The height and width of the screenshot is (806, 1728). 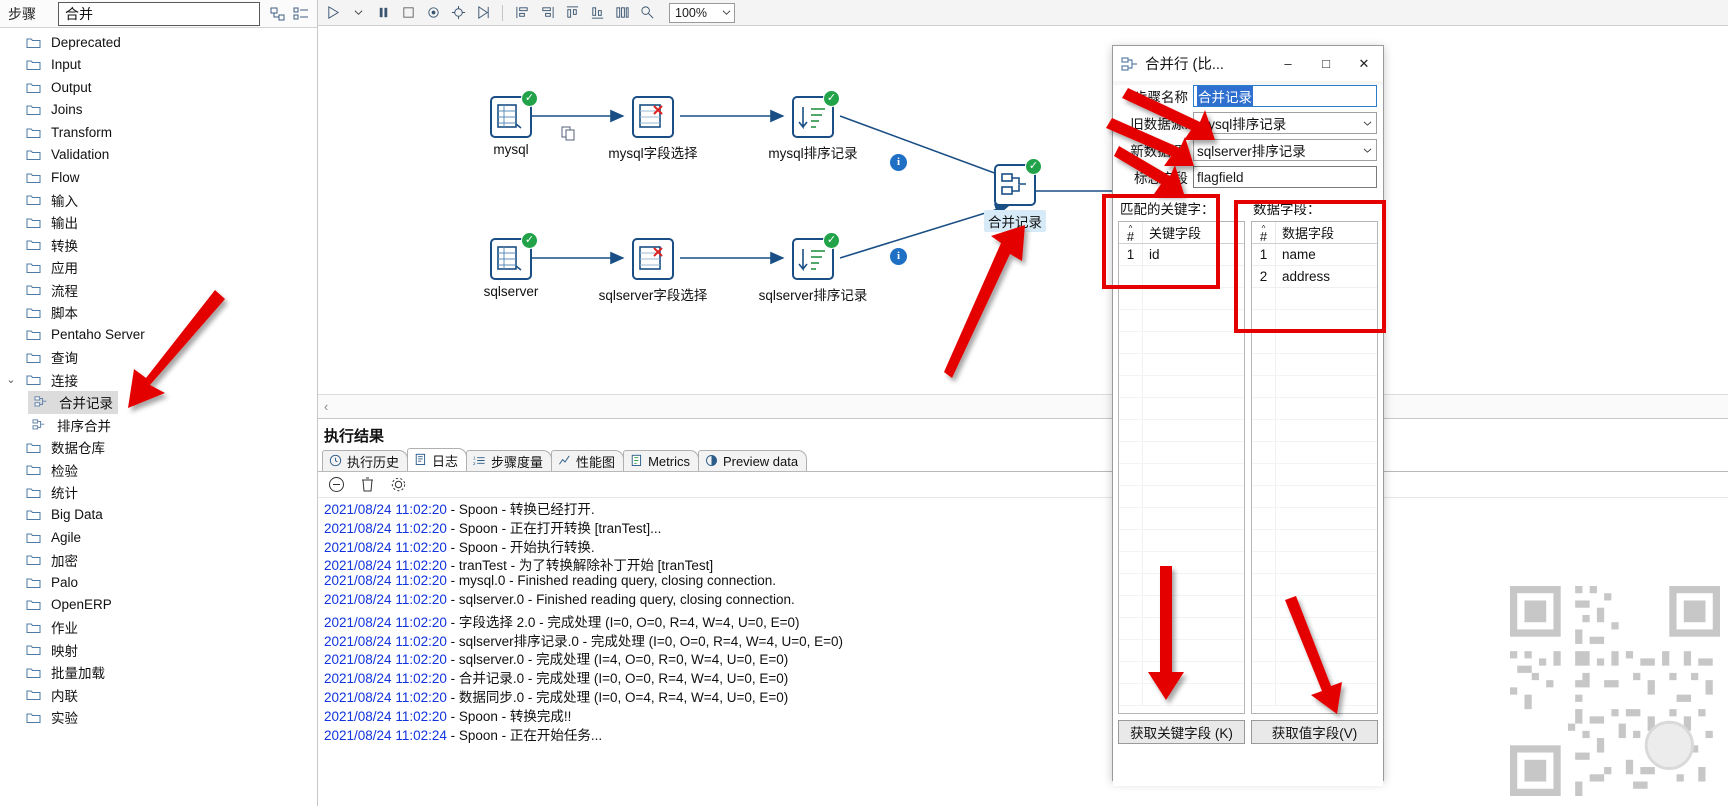 What do you see at coordinates (1248, 63) in the screenshot?
I see `dialog-titlebar: 合并行 (比... – □ ✕` at bounding box center [1248, 63].